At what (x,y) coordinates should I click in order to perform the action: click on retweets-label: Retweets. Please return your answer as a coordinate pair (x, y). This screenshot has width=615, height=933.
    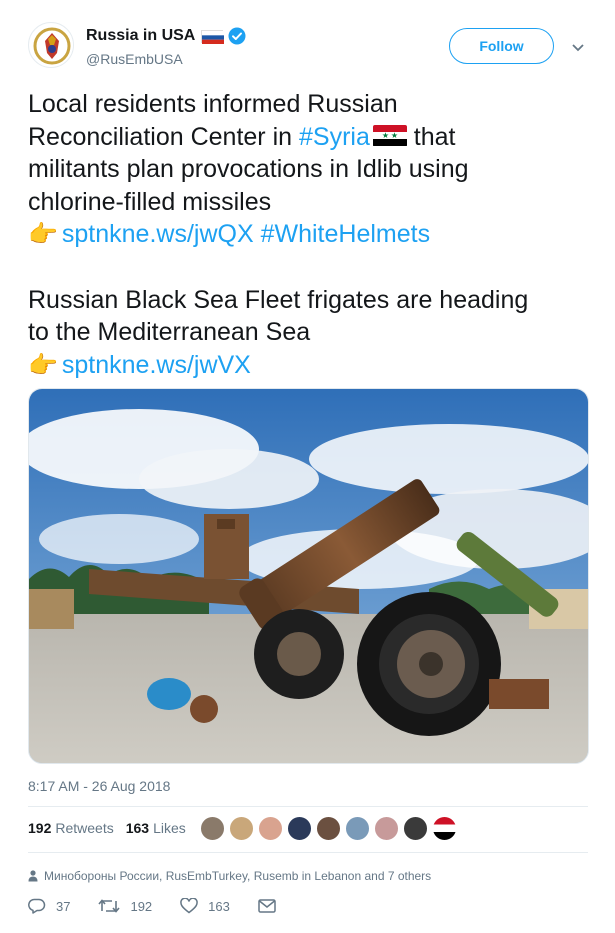
    Looking at the image, I should click on (84, 828).